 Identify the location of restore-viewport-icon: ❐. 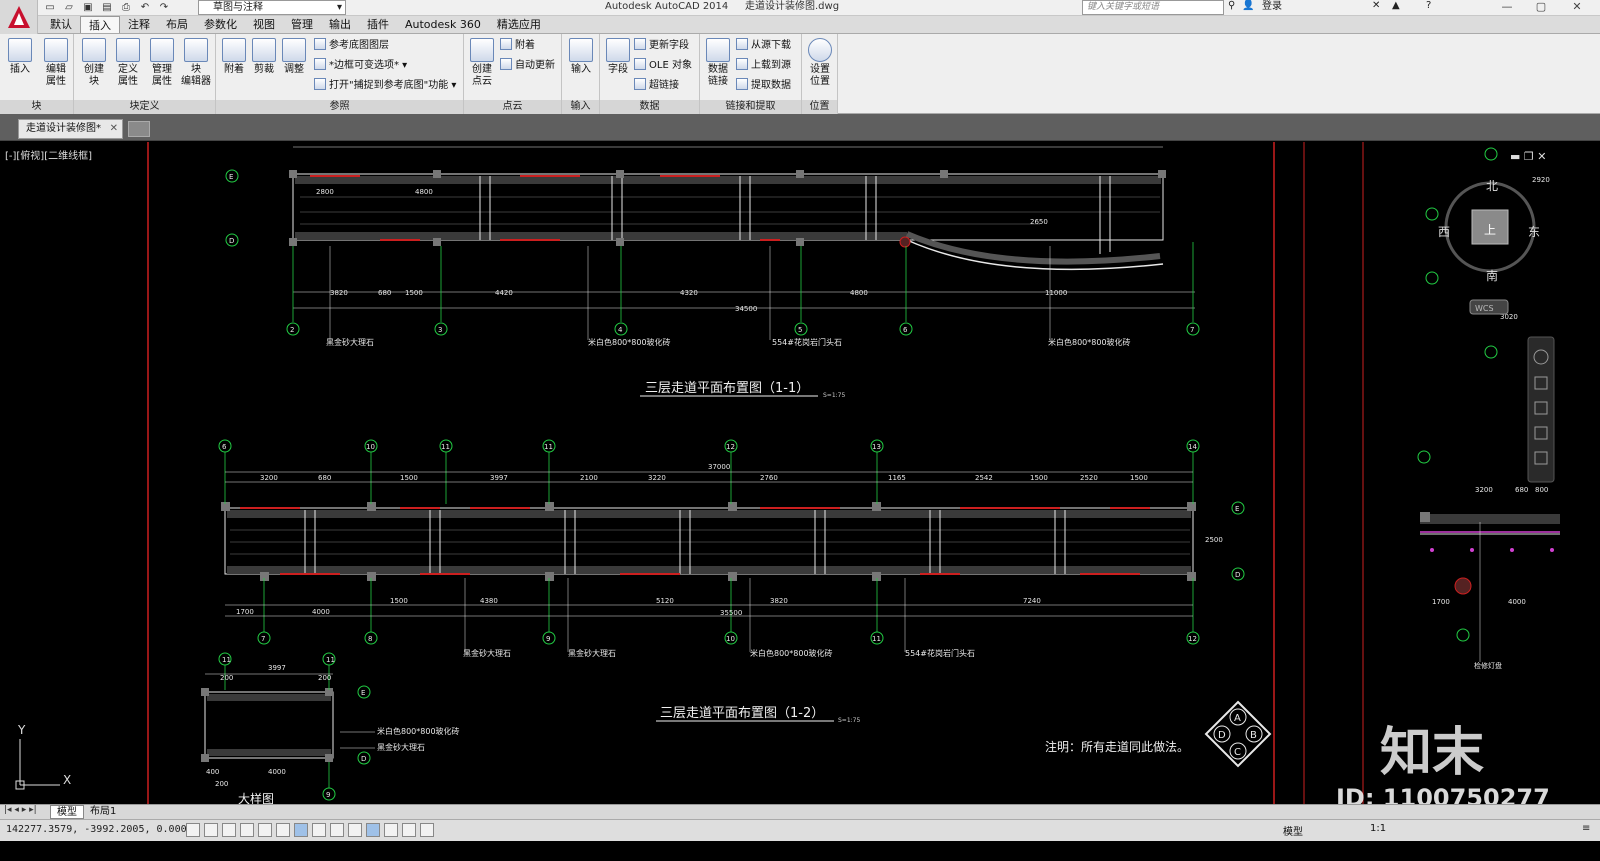
(1529, 156).